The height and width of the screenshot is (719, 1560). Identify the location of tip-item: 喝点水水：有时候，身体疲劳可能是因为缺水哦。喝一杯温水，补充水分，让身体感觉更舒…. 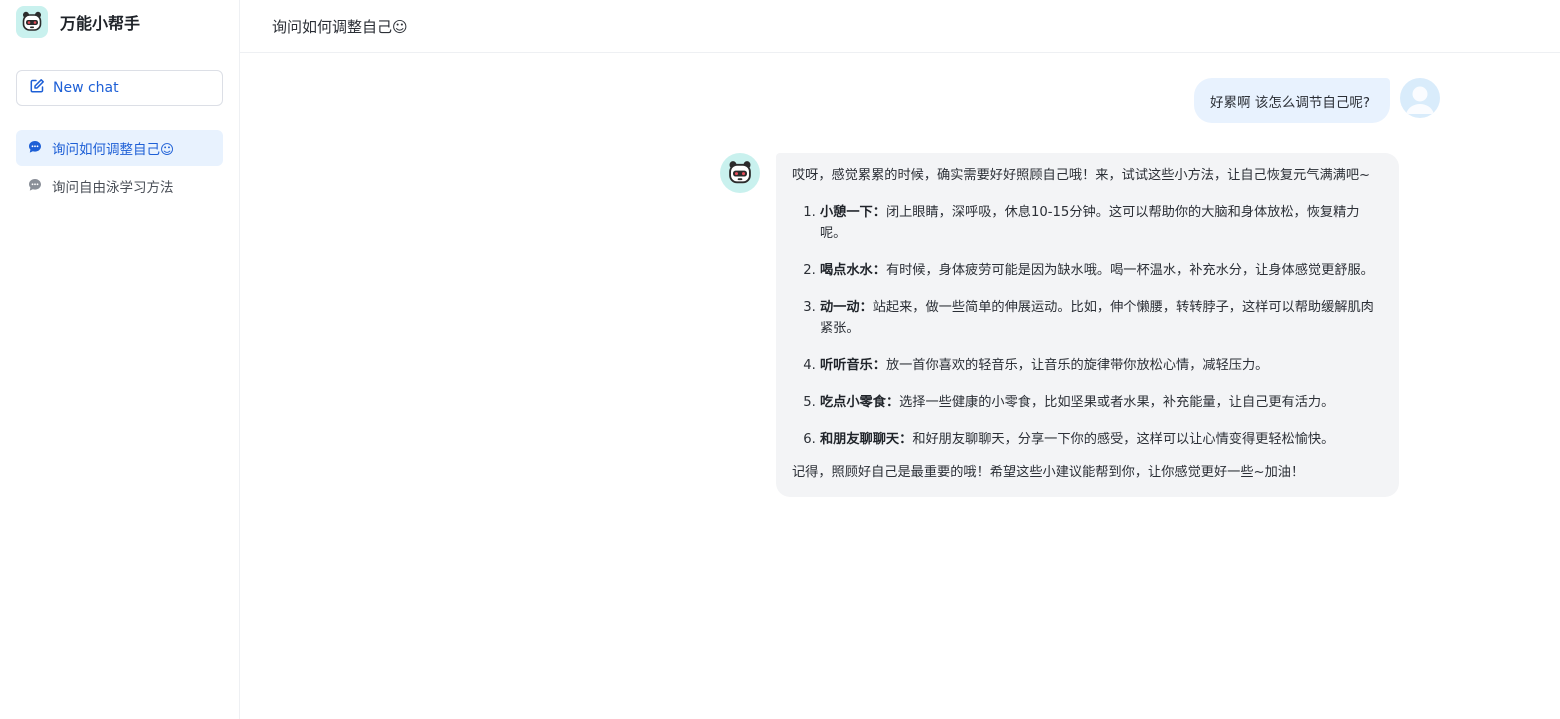
(1101, 270).